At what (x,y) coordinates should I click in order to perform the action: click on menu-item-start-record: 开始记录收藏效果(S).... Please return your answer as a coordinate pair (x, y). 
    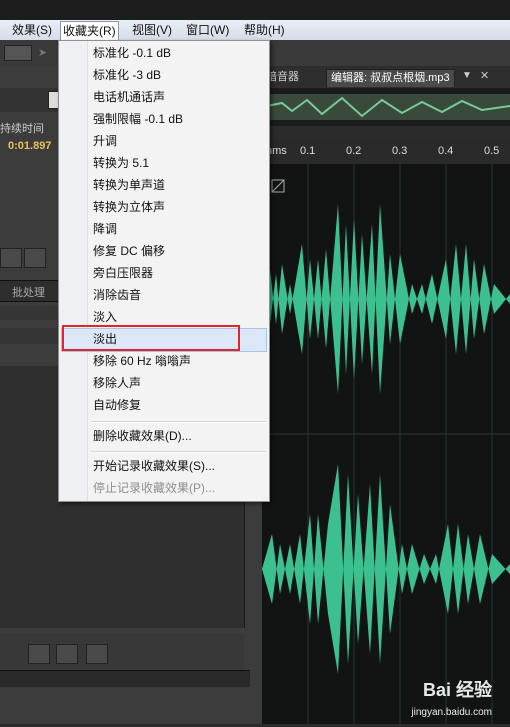
    Looking at the image, I should click on (154, 466).